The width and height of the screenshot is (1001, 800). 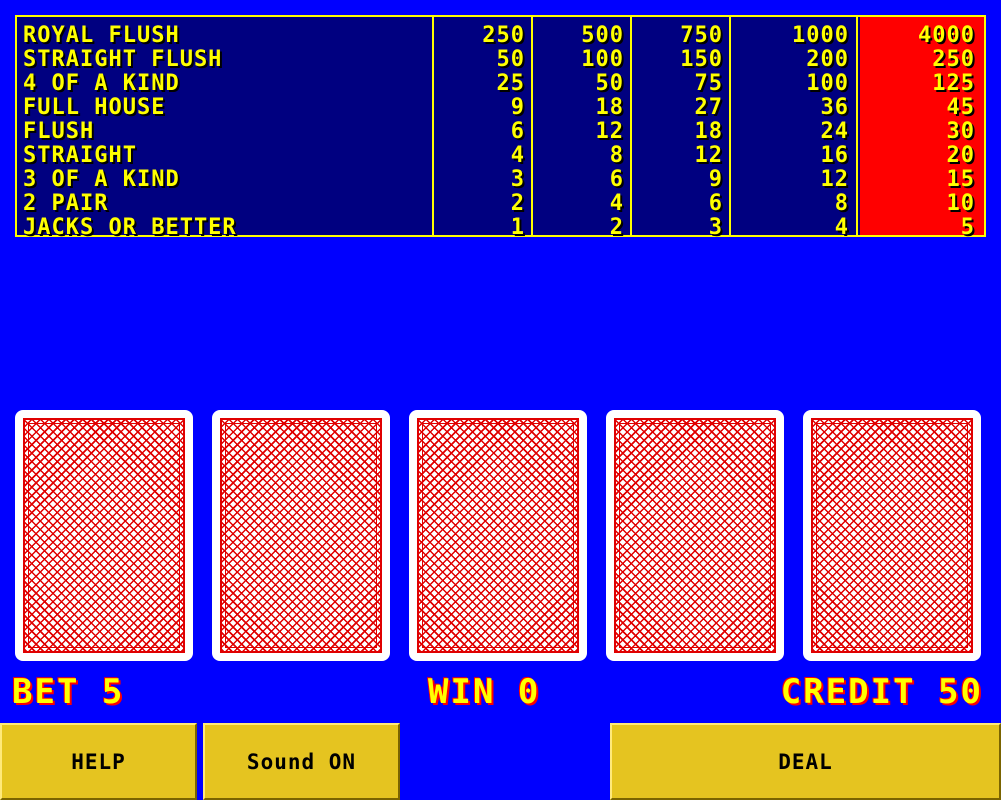 I want to click on bet-display: BET 5, so click(x=68, y=692).